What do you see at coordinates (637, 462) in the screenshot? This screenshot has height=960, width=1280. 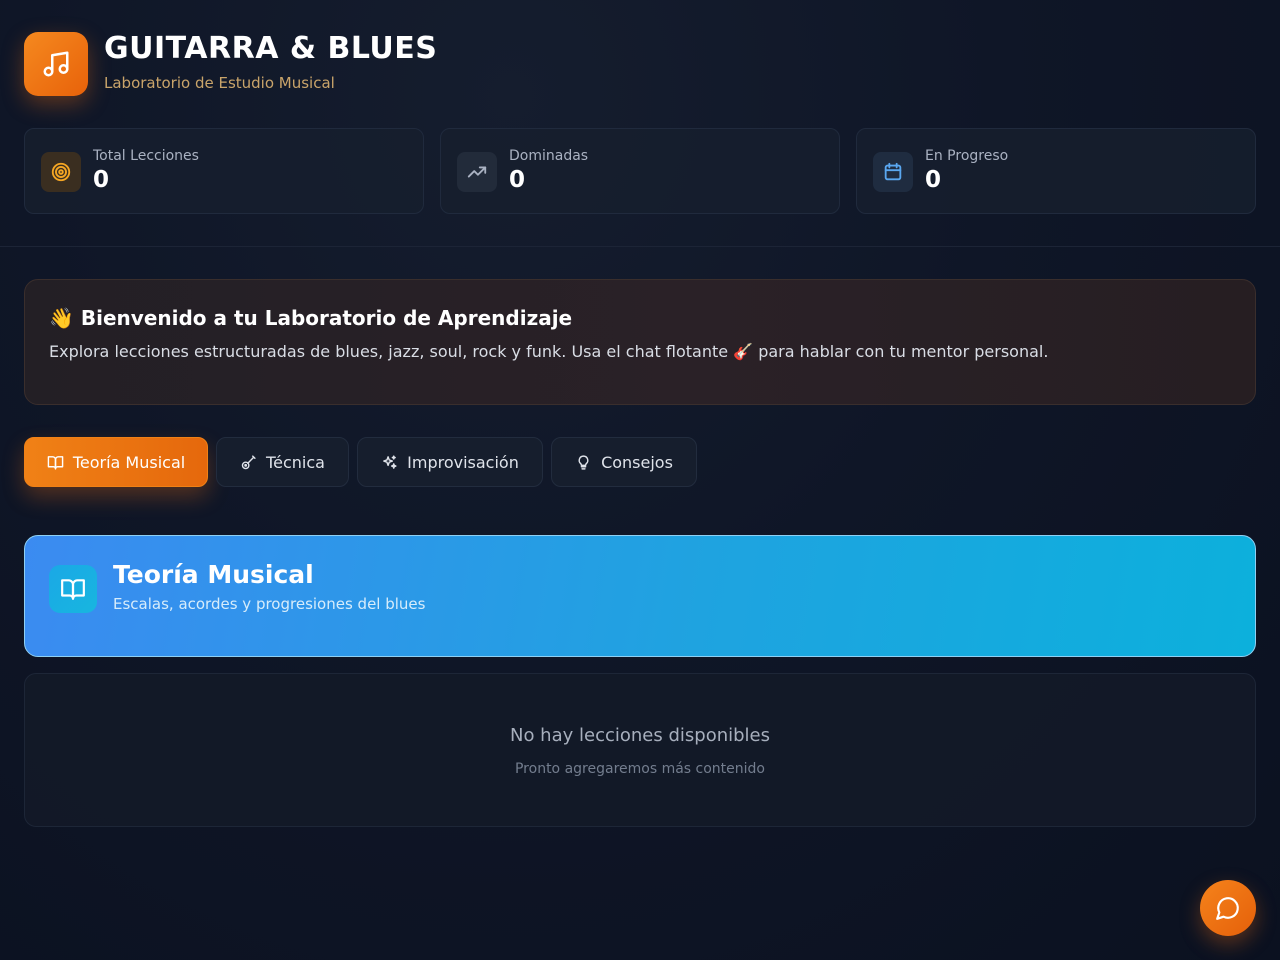 I see `tab-label: Consejos` at bounding box center [637, 462].